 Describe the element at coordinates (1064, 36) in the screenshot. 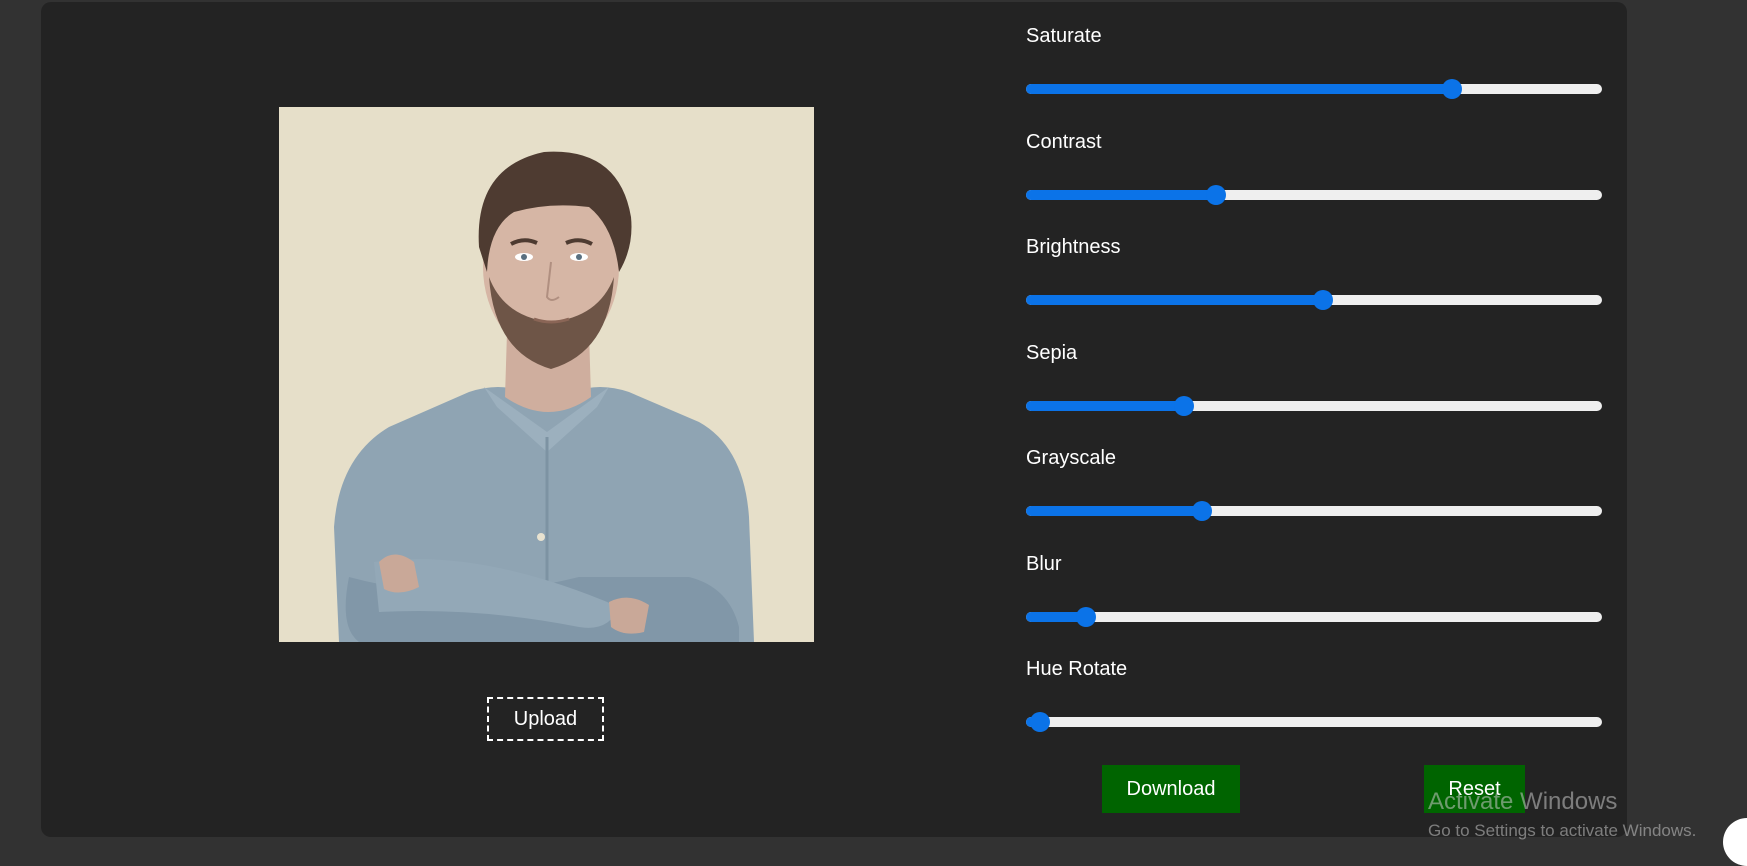

I see `filter-label: Saturate` at that location.